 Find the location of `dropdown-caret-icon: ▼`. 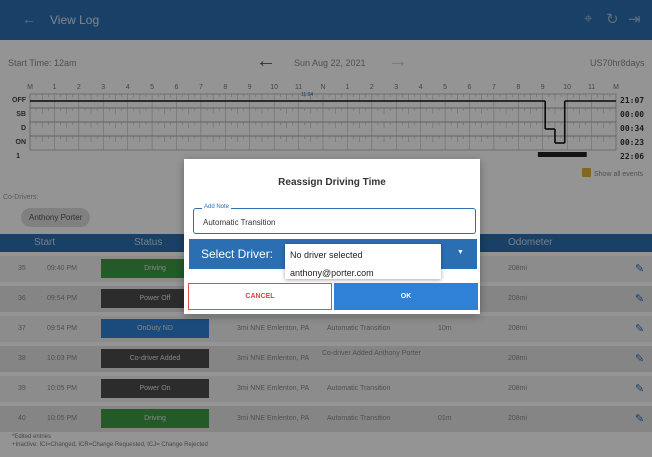

dropdown-caret-icon: ▼ is located at coordinates (460, 252).